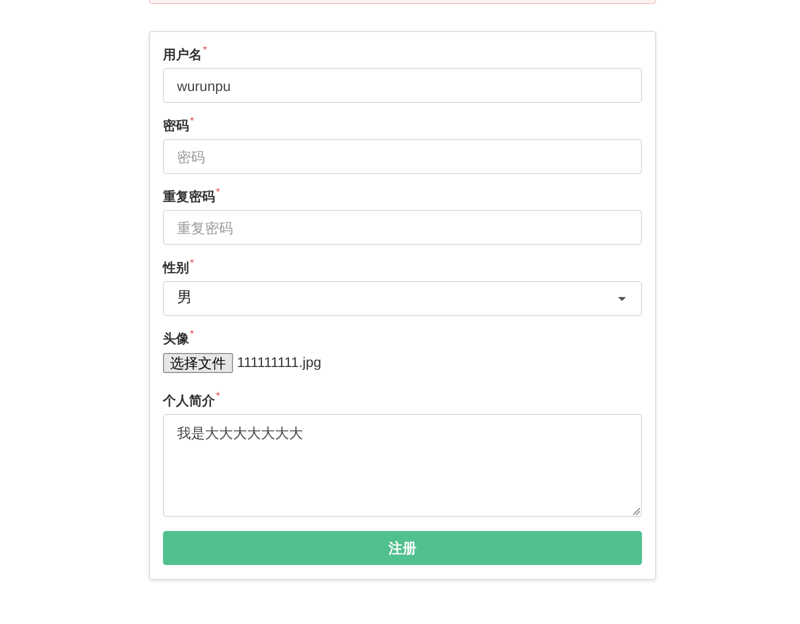 Image resolution: width=800 pixels, height=624 pixels. Describe the element at coordinates (189, 197) in the screenshot. I see `field-label: 重复密码` at that location.